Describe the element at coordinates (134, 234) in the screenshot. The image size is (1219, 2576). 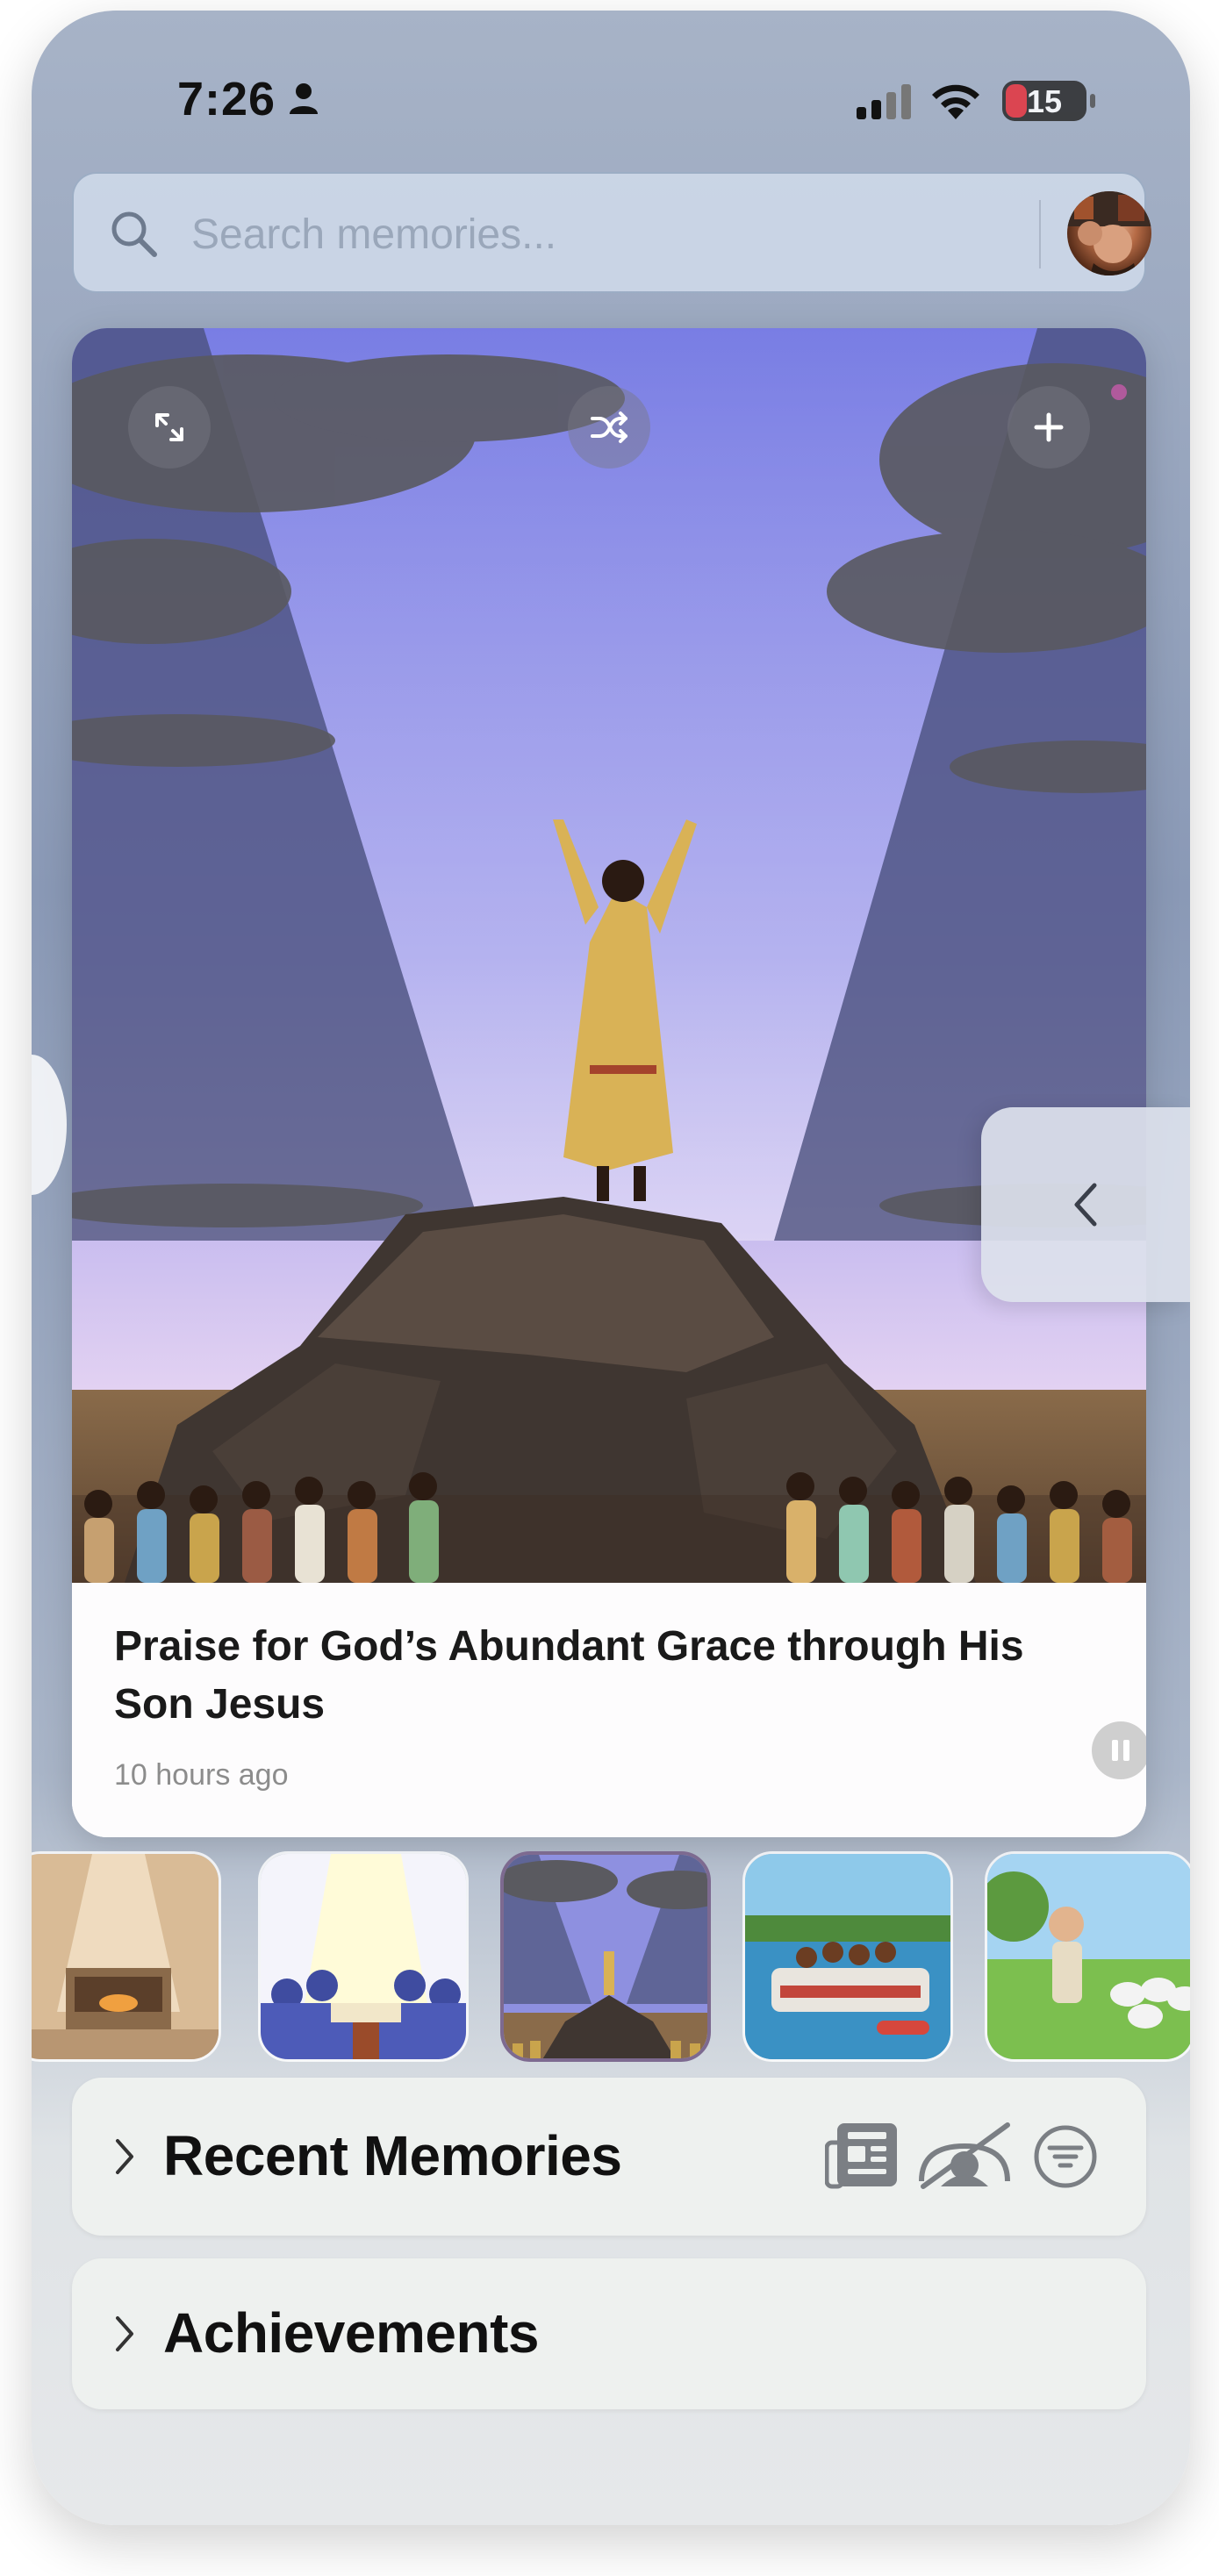
I see `search-icon` at that location.